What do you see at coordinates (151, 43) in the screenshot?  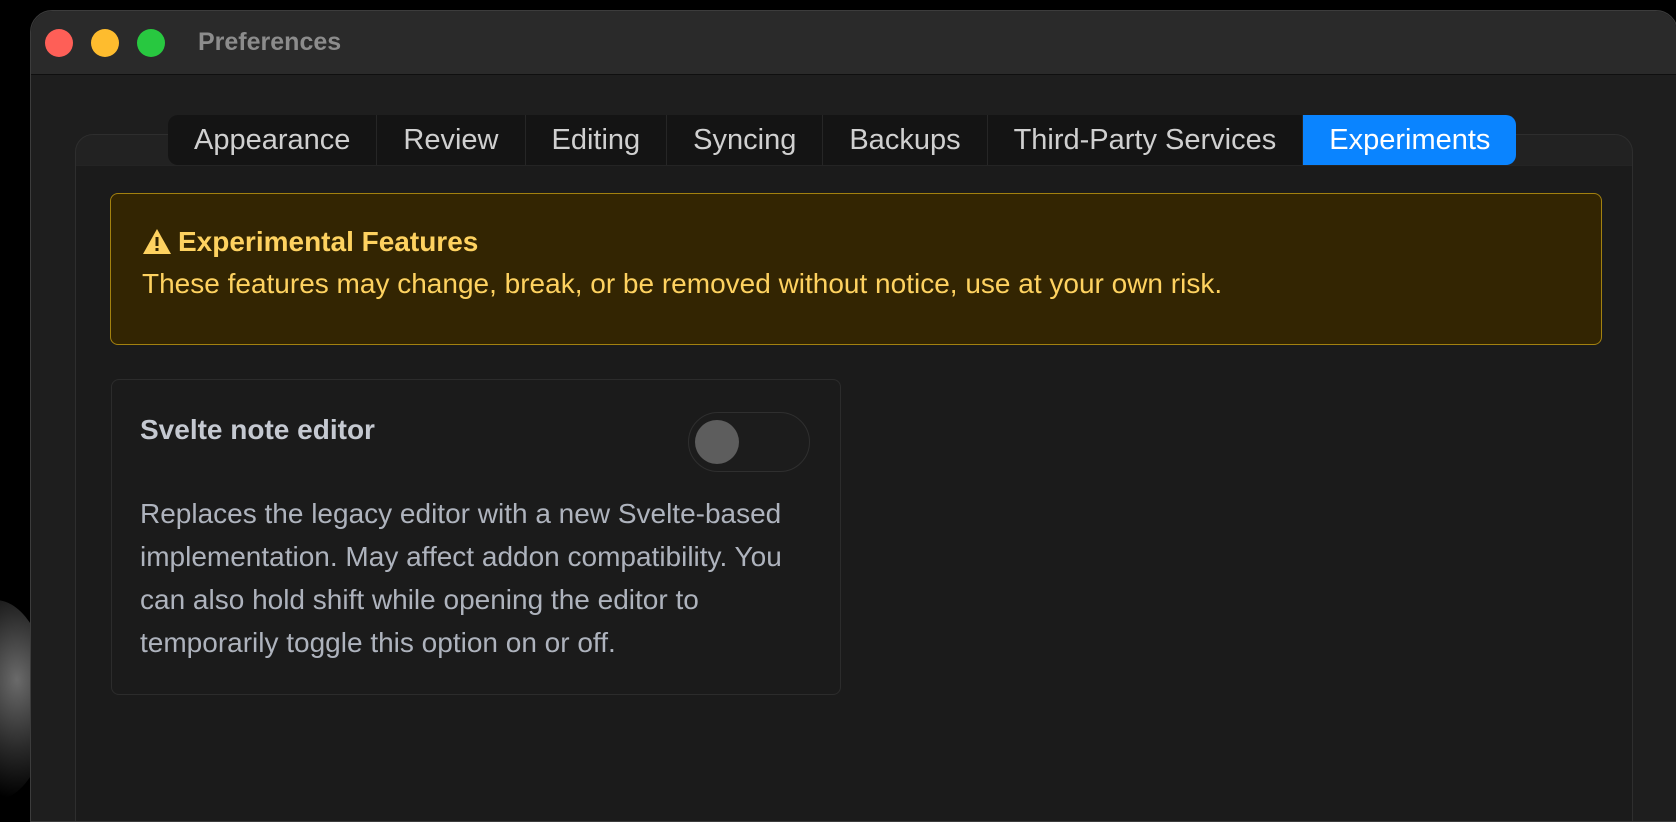 I see `zoom-window-button` at bounding box center [151, 43].